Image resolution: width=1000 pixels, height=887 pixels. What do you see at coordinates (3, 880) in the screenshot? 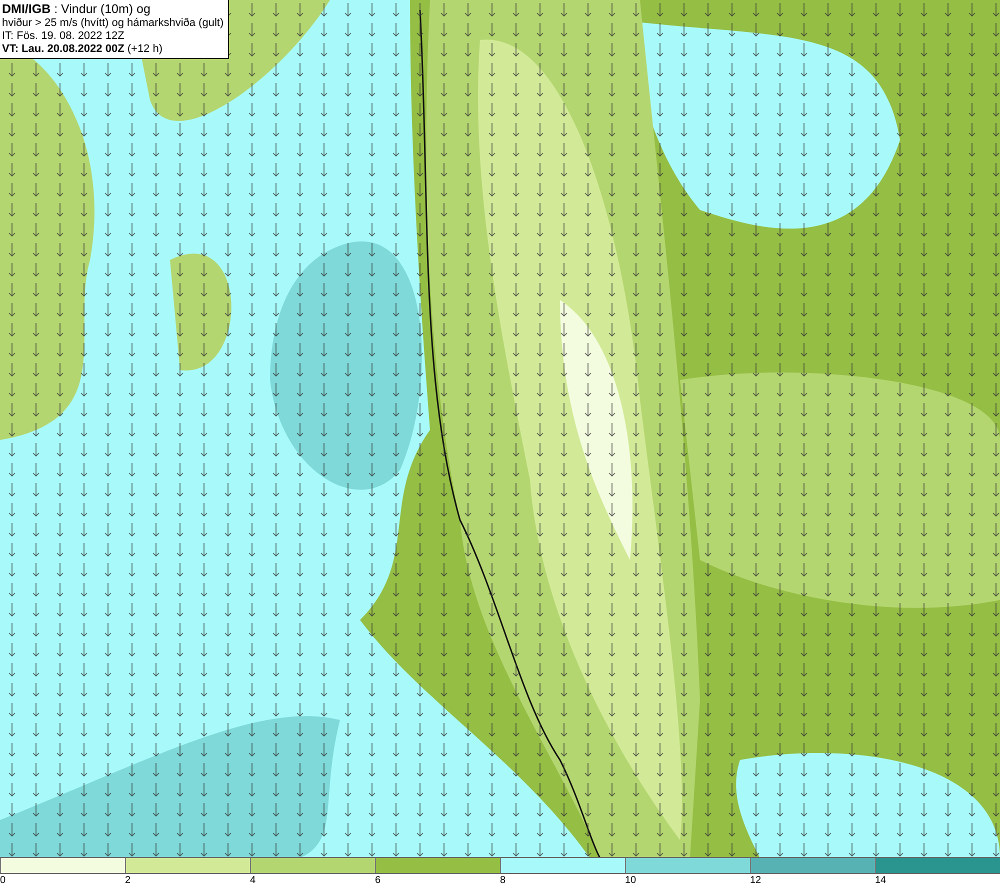
I see `legend-tick-label: 0` at bounding box center [3, 880].